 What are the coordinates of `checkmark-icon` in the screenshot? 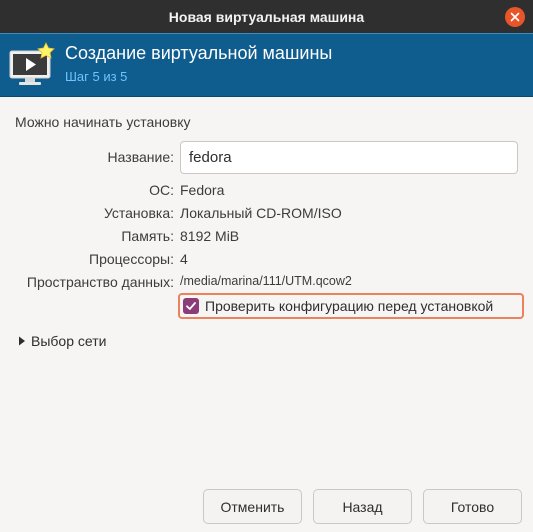 It's located at (191, 306).